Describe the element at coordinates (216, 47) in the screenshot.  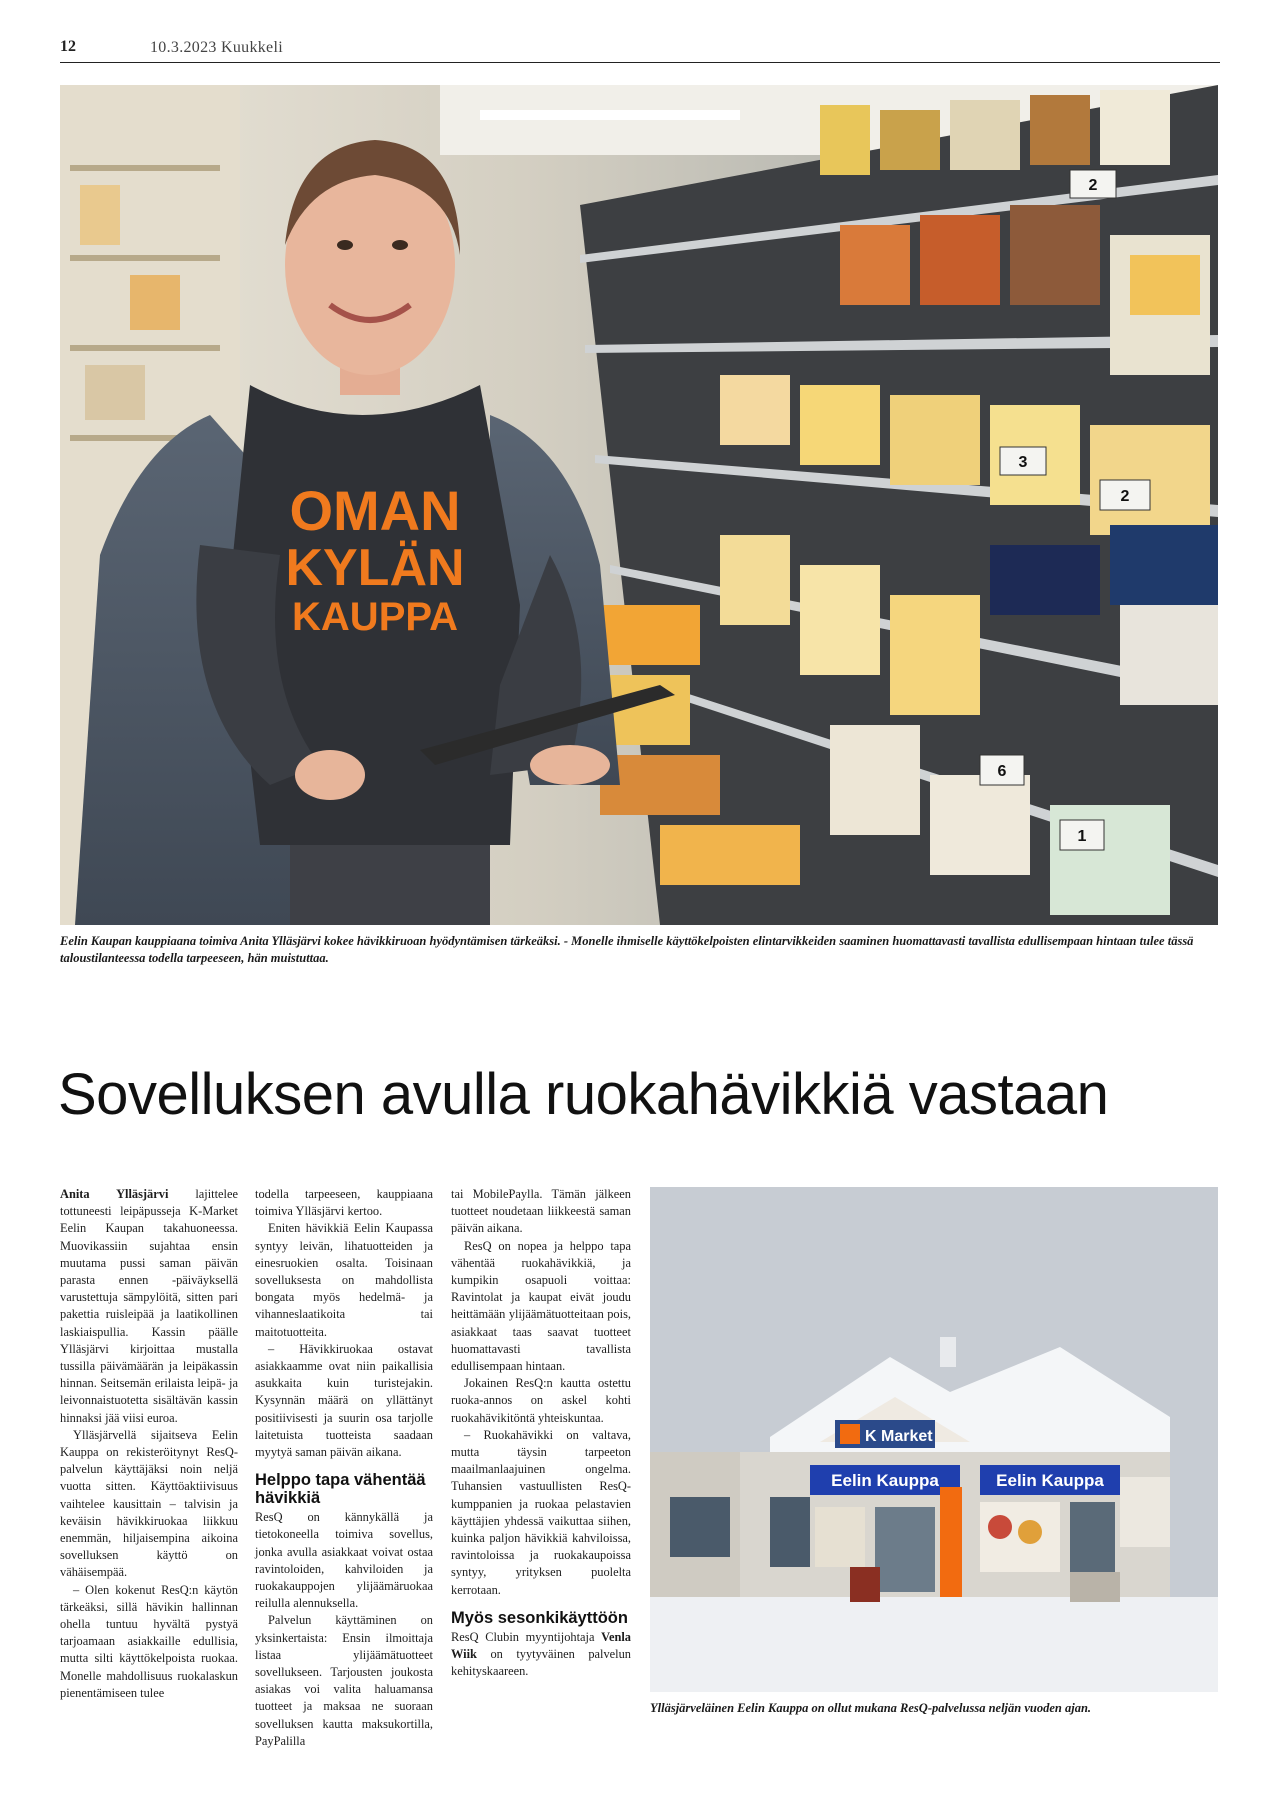
I see `publication-date: 10.3.2023 Kuukkeli` at that location.